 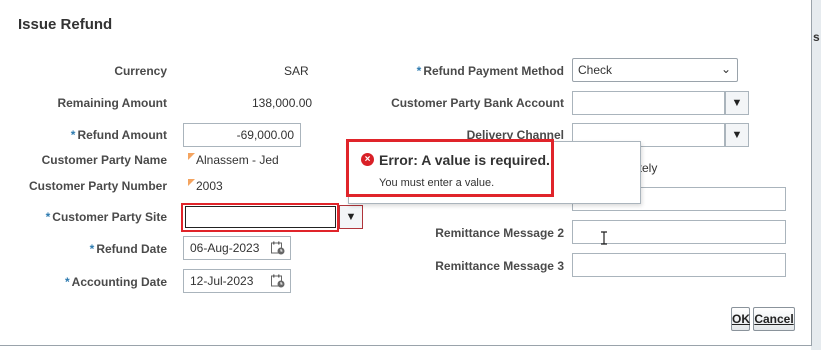 I want to click on payment-method-label-text: Refund Payment Method, so click(x=493, y=71).